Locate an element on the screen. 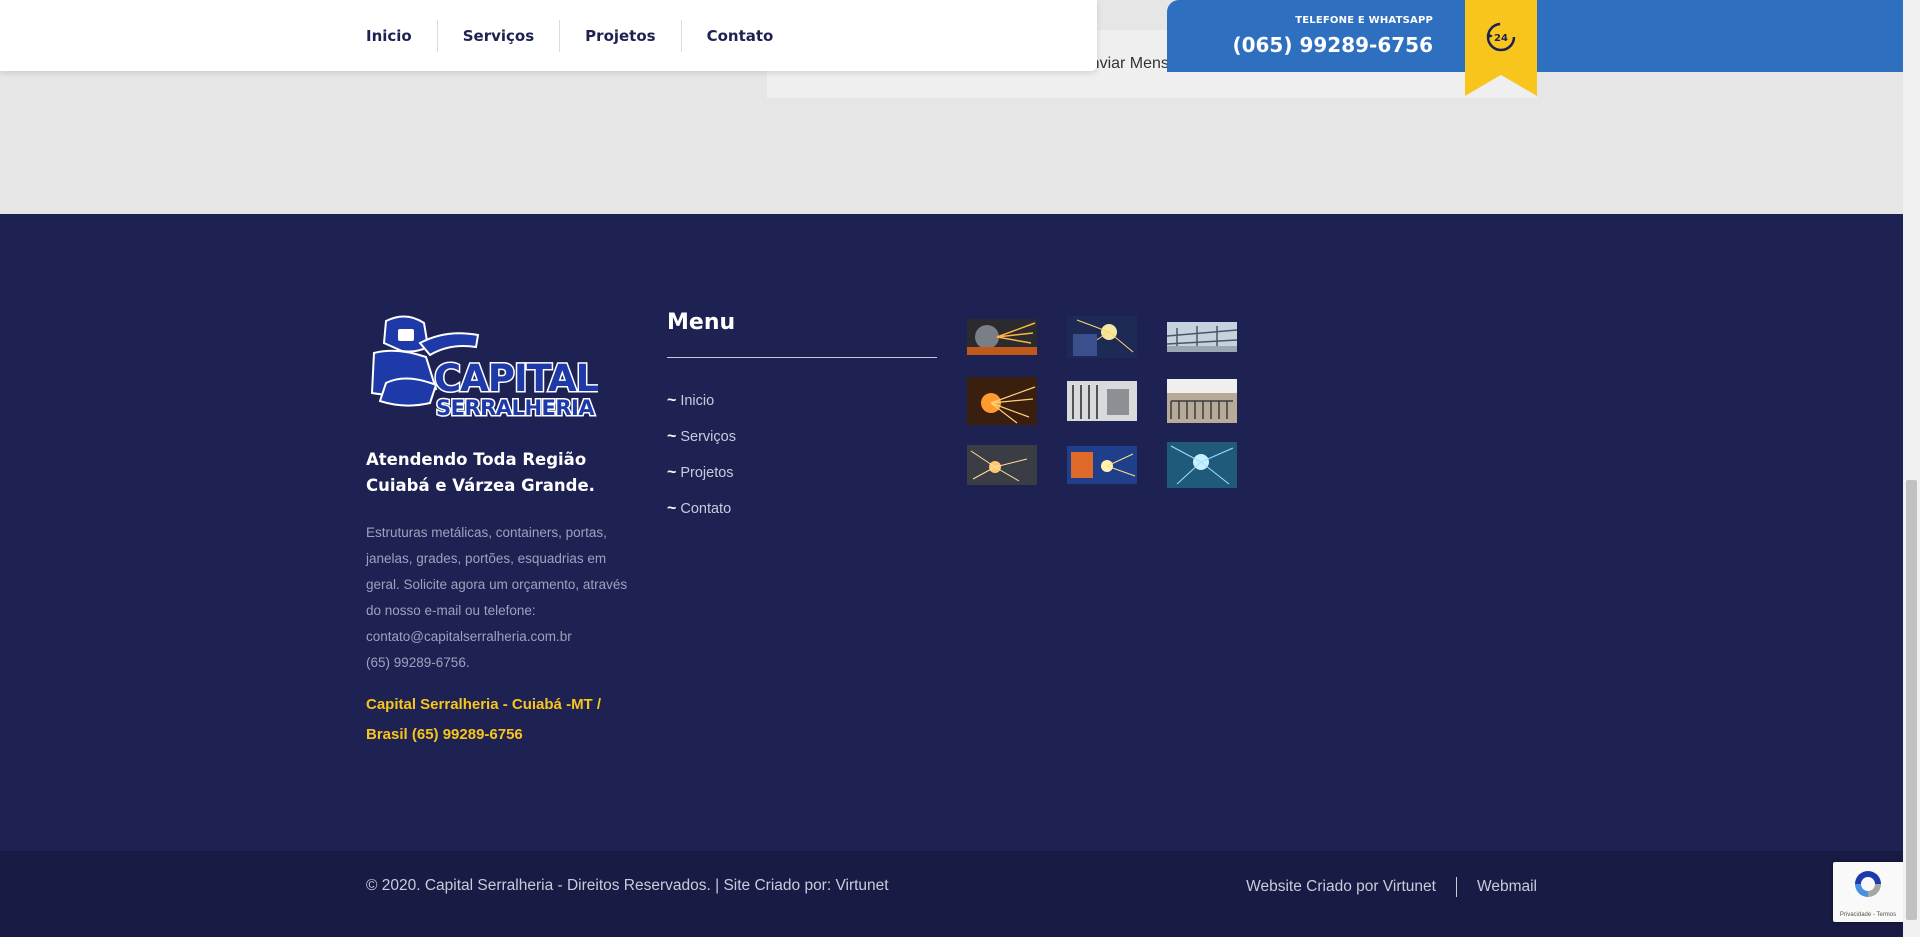 Image resolution: width=1920 pixels, height=937 pixels. footer-menu-item: ~ Inicio is located at coordinates (701, 406).